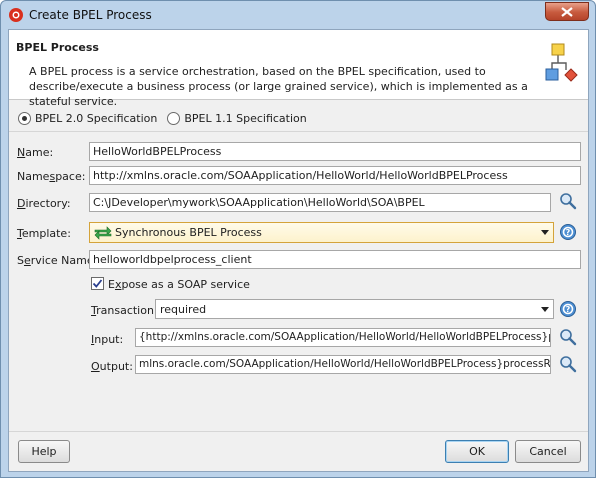  Describe the element at coordinates (354, 309) in the screenshot. I see `transaction-combobox: required` at that location.